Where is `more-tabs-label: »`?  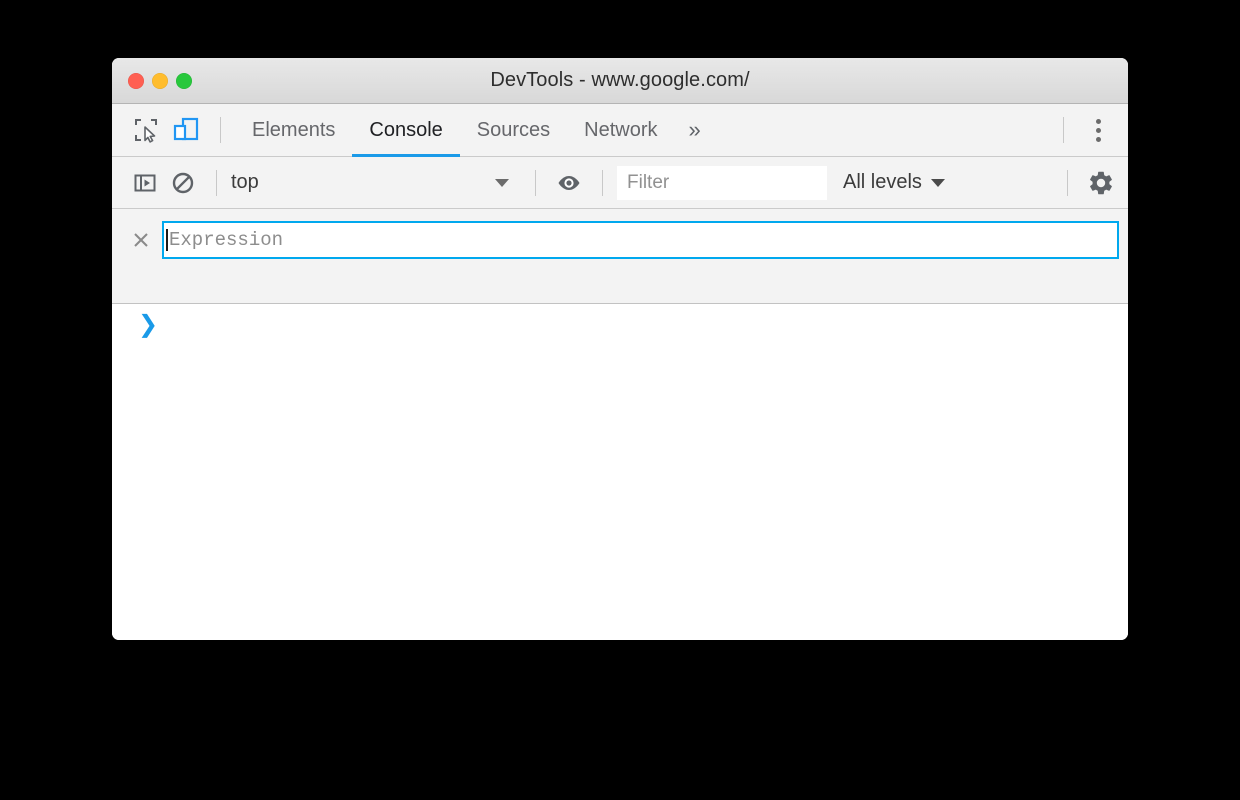
more-tabs-label: » is located at coordinates (694, 129).